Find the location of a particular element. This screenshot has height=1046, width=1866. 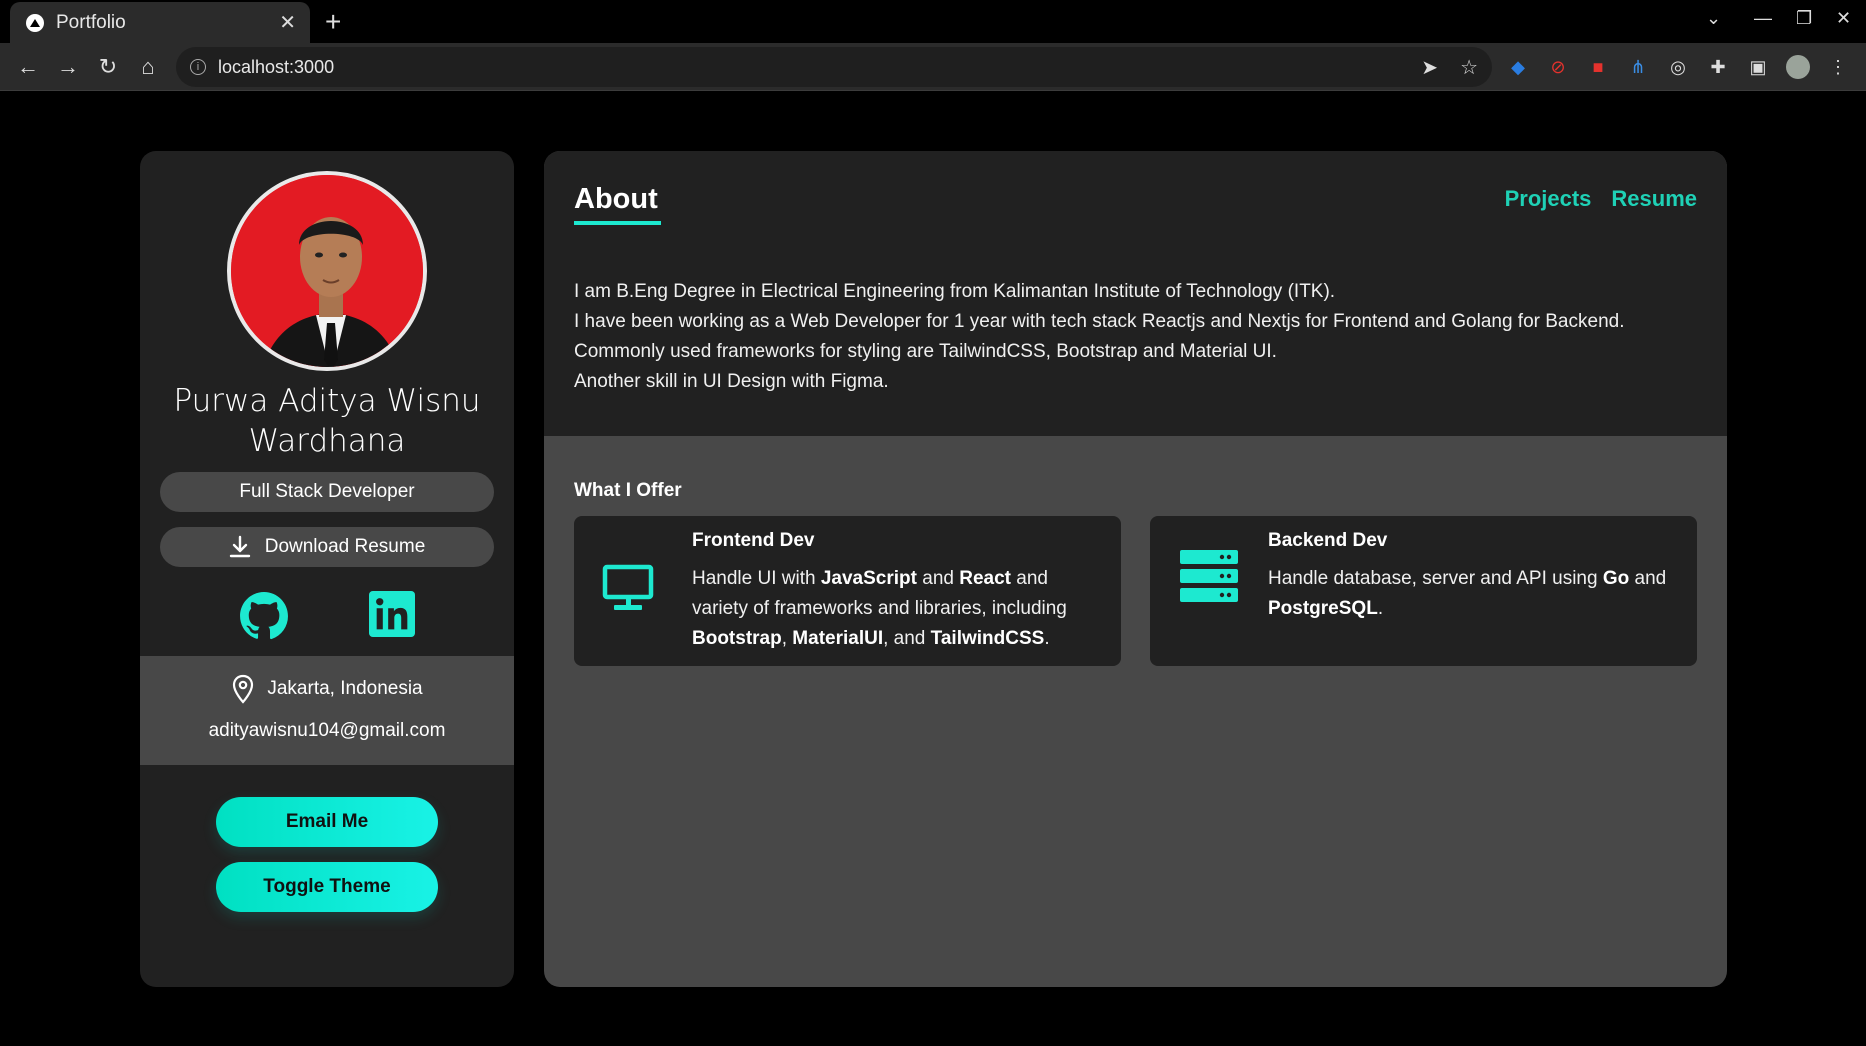

card-text-part: , is located at coordinates (787, 638).